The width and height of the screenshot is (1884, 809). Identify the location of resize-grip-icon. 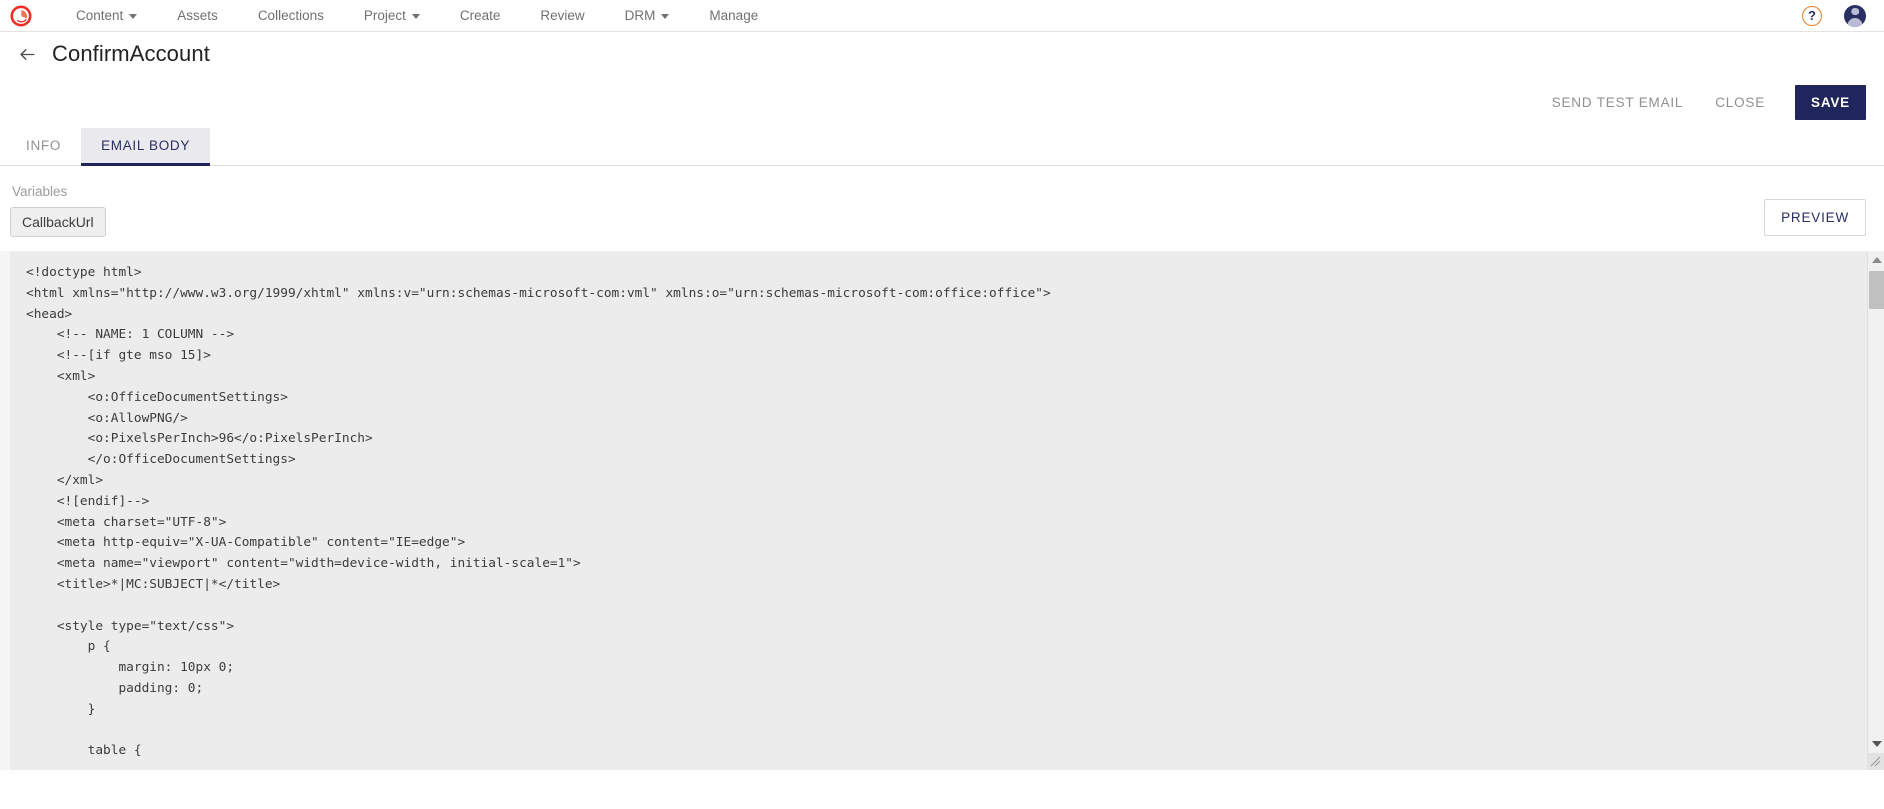
(1875, 761).